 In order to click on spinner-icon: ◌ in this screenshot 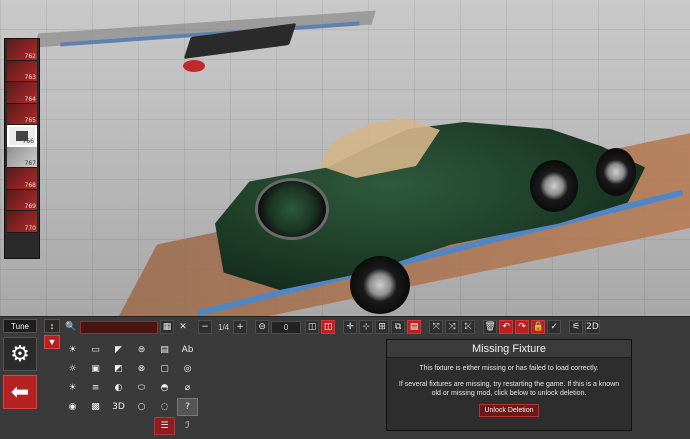, I will do `click(164, 407)`.